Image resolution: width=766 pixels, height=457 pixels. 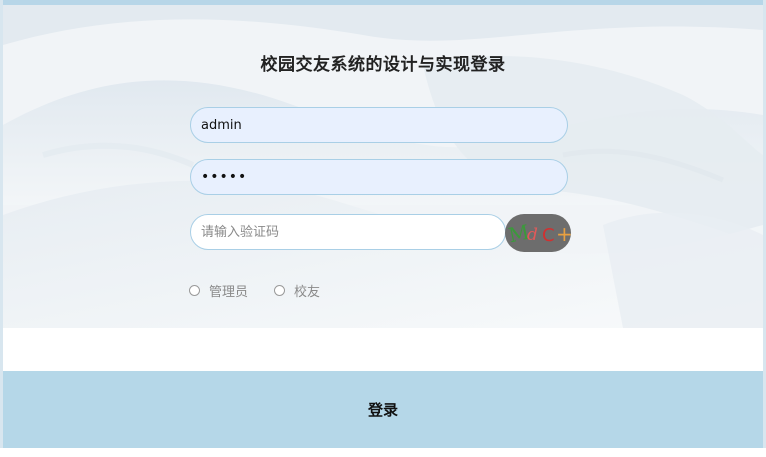 I want to click on bottom-strip, so click(x=383, y=452).